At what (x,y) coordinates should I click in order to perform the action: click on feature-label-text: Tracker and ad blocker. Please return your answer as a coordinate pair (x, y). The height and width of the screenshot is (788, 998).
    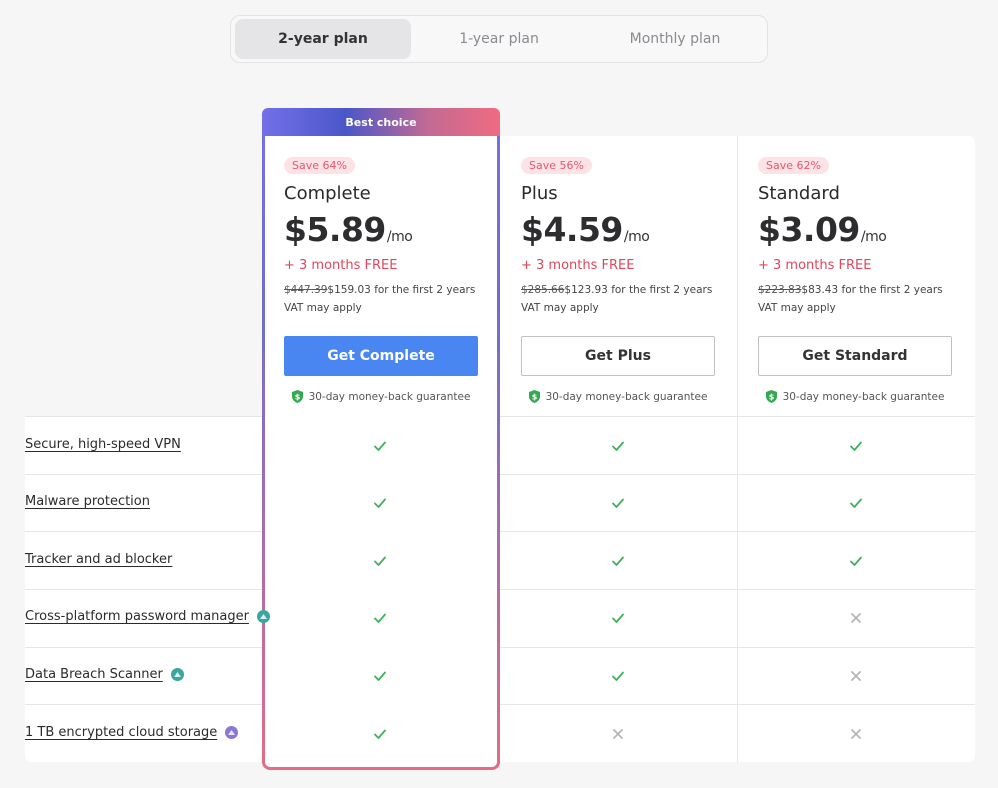
    Looking at the image, I should click on (99, 559).